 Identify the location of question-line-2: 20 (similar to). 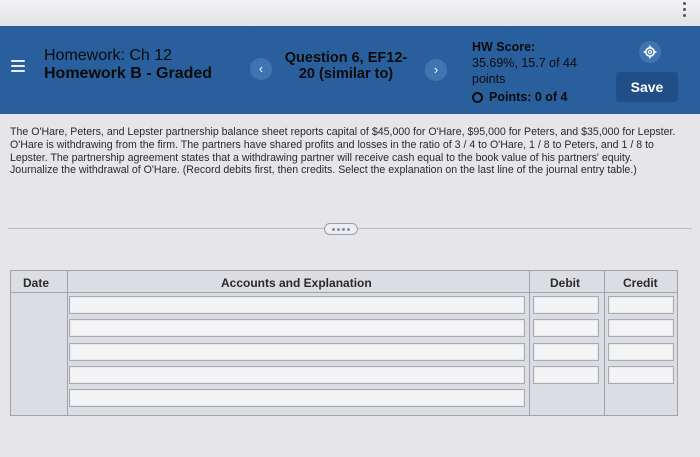
(346, 74).